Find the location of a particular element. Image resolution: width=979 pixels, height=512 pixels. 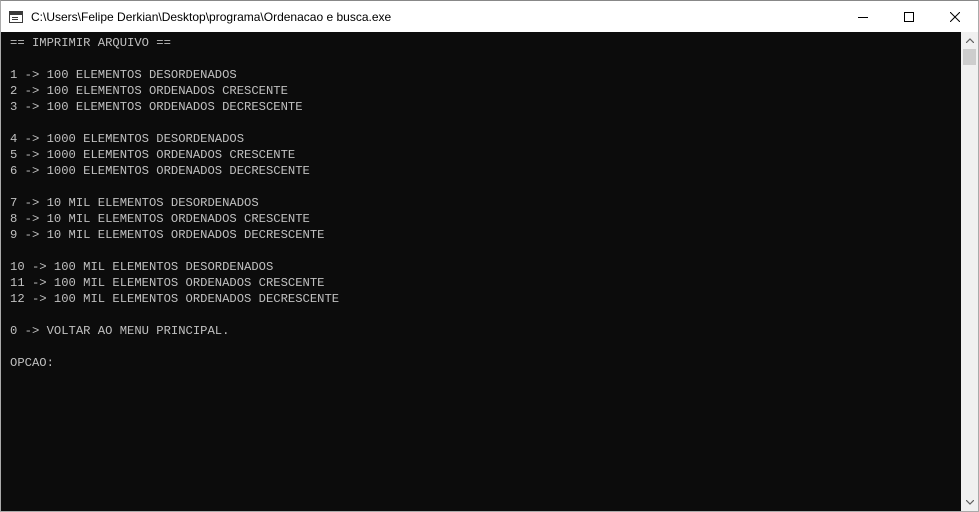

close-icon is located at coordinates (955, 16).